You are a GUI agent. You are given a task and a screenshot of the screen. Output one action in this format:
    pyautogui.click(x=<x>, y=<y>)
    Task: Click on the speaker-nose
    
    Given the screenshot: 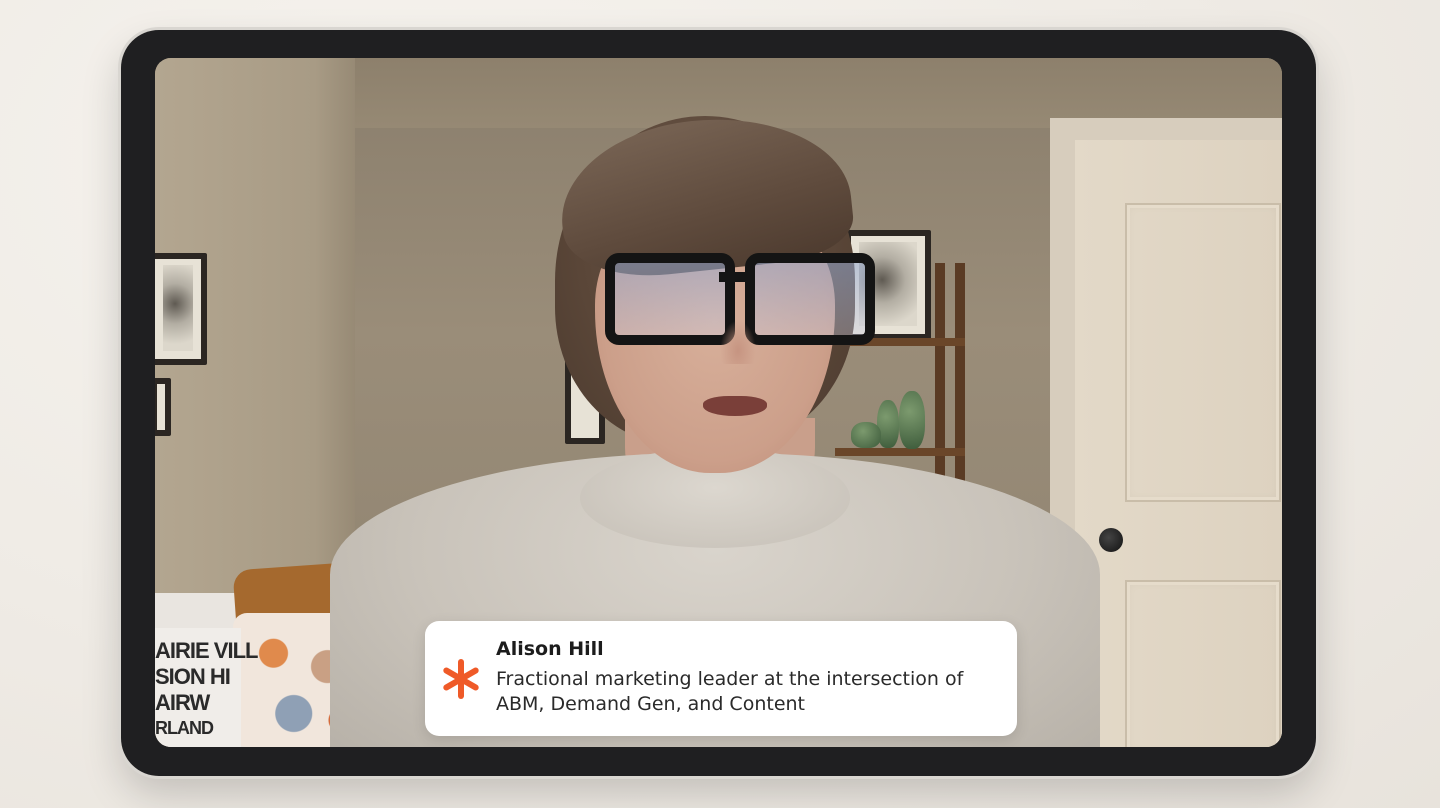 What is the action you would take?
    pyautogui.click(x=738, y=342)
    